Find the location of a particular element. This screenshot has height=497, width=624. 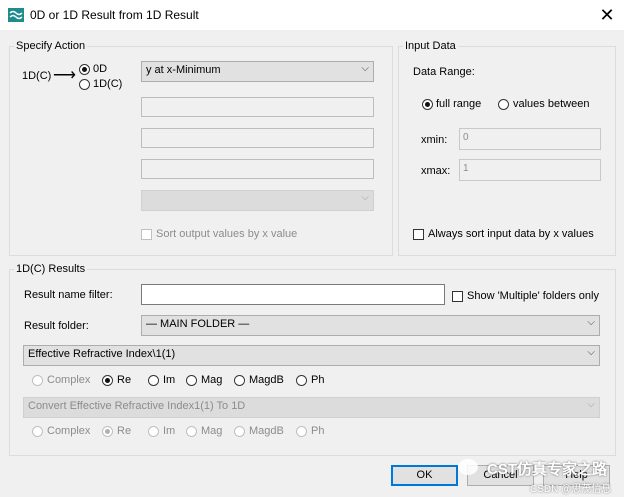

component1-mag-radio is located at coordinates (191, 380).